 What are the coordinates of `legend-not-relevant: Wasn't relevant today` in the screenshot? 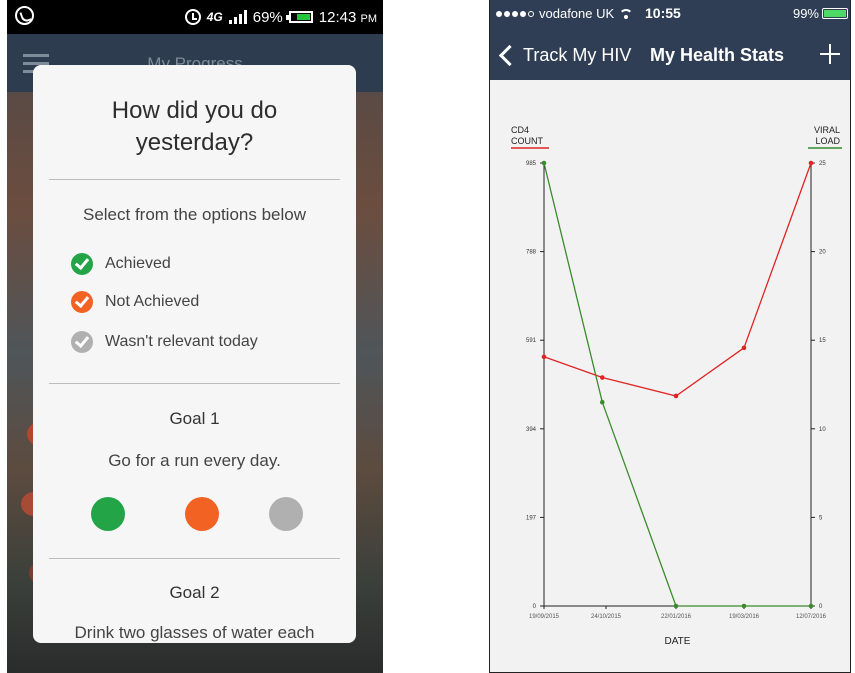 It's located at (164, 342).